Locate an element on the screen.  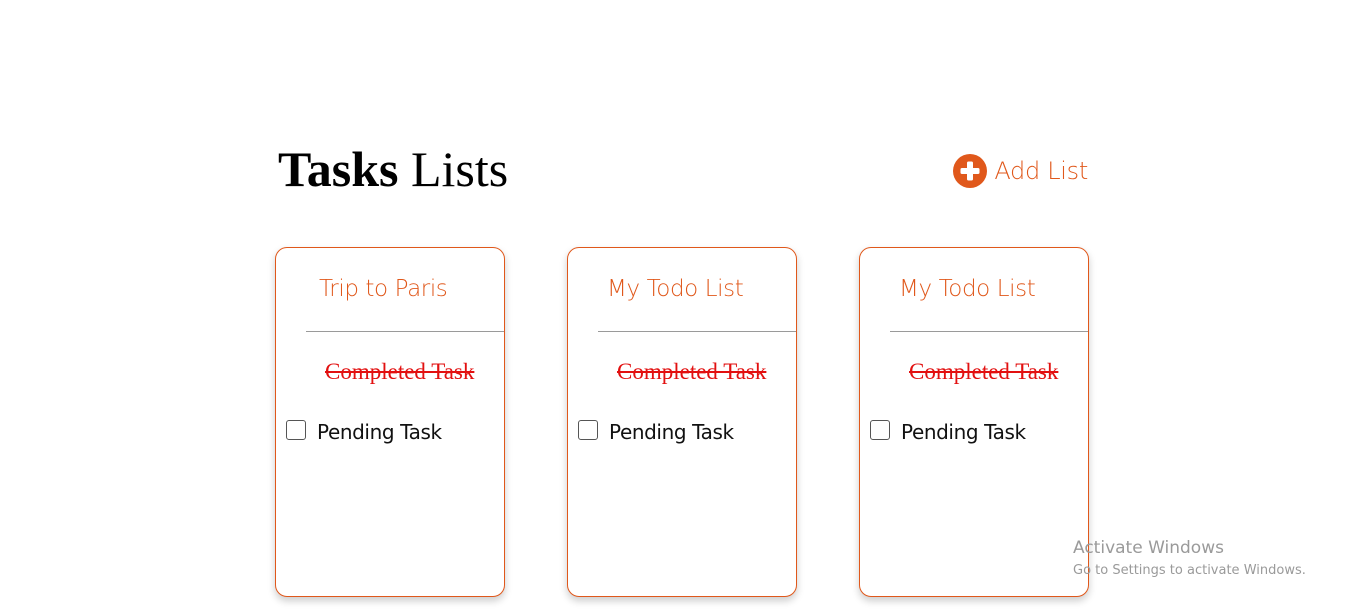
page-title-rest: Lists is located at coordinates (459, 169).